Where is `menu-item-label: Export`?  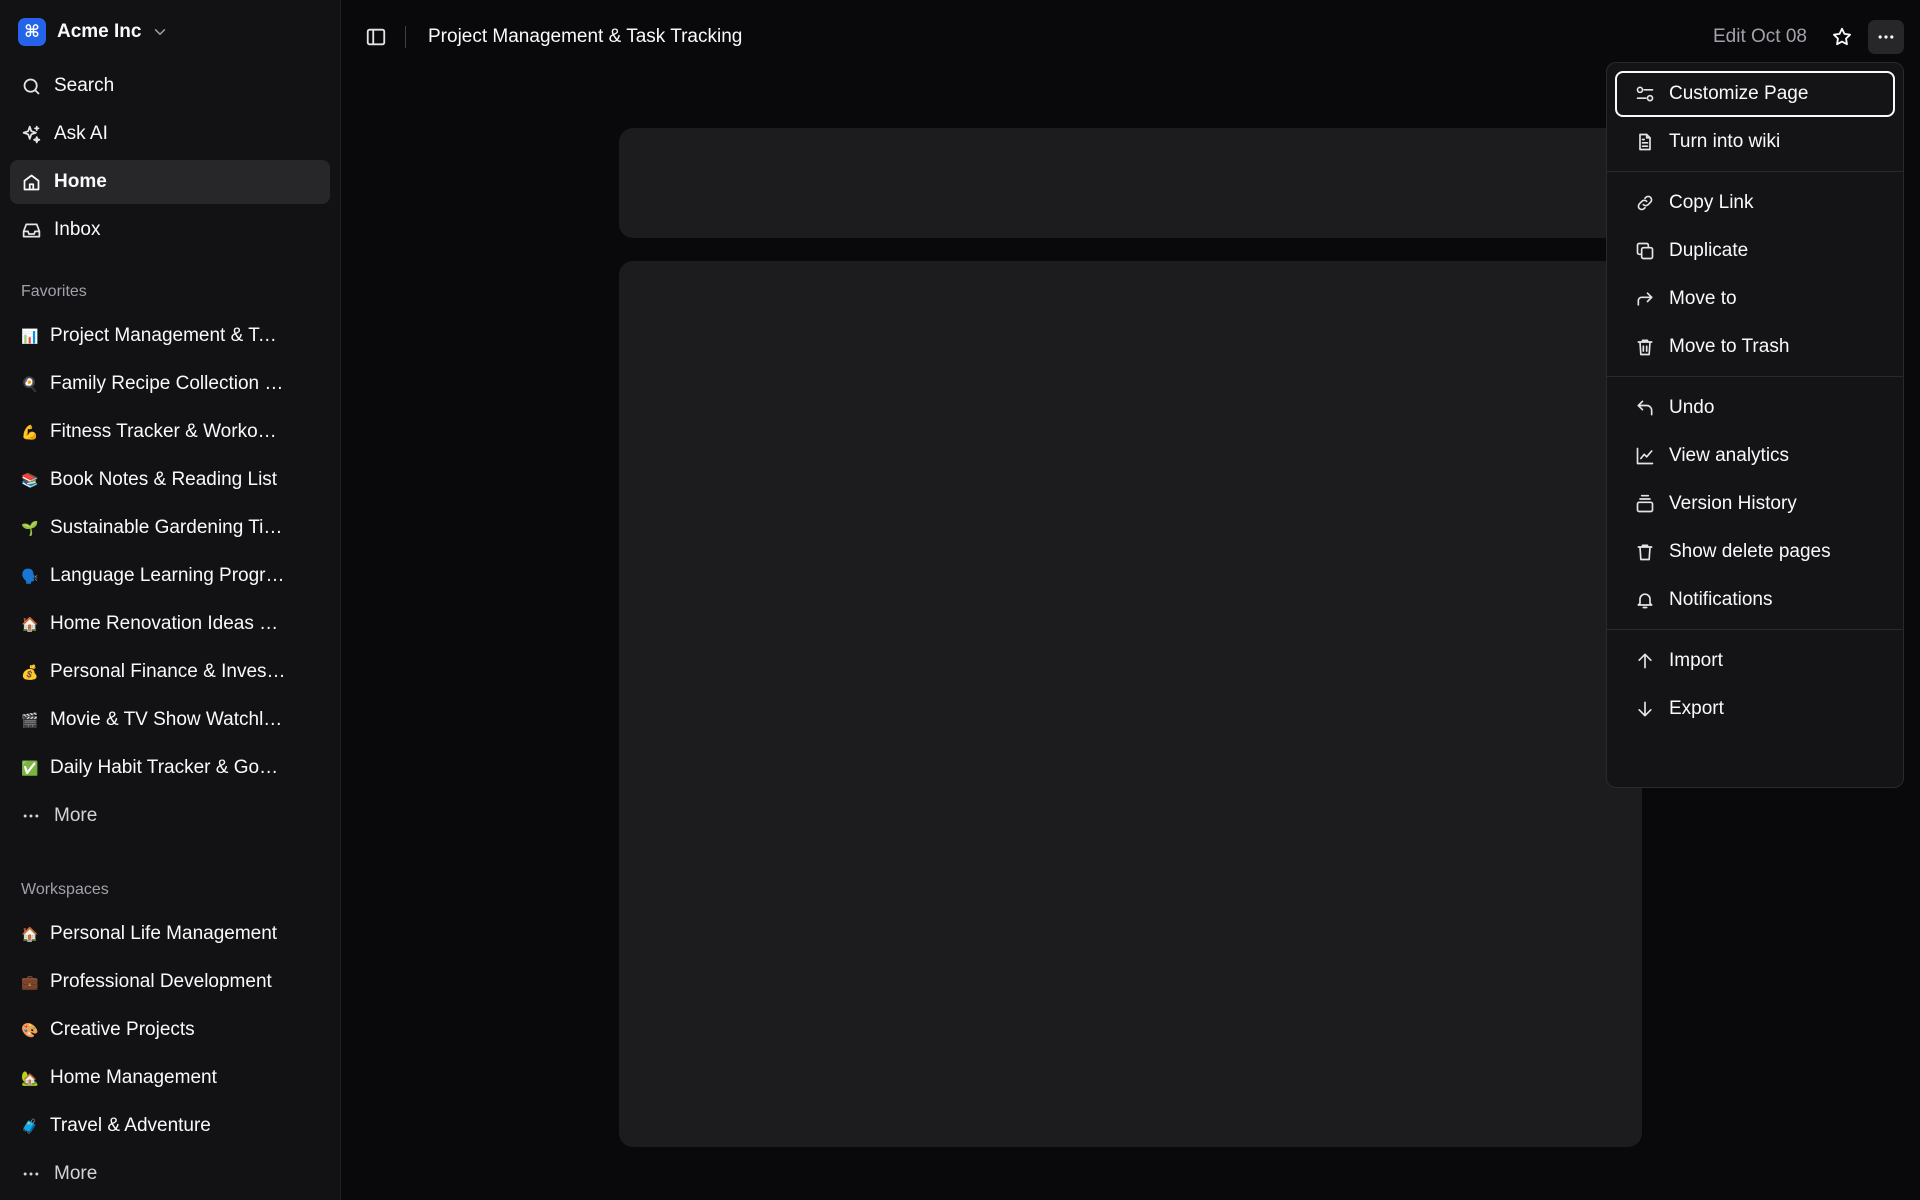 menu-item-label: Export is located at coordinates (1696, 708).